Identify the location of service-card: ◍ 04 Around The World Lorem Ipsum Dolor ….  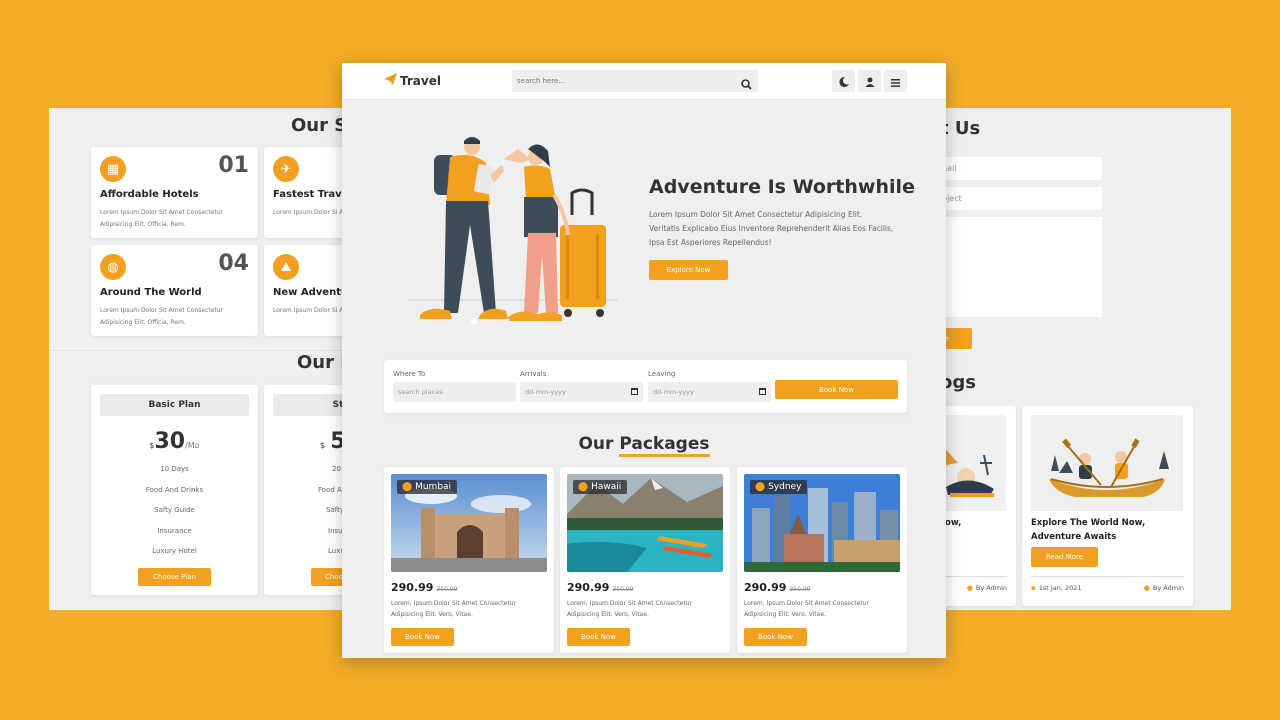
(174, 290).